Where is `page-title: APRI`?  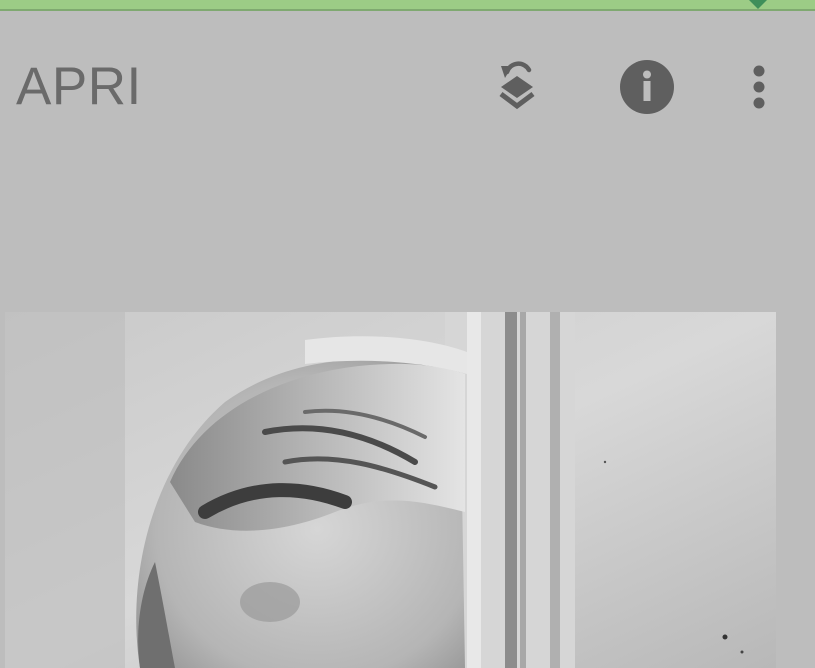 page-title: APRI is located at coordinates (79, 86).